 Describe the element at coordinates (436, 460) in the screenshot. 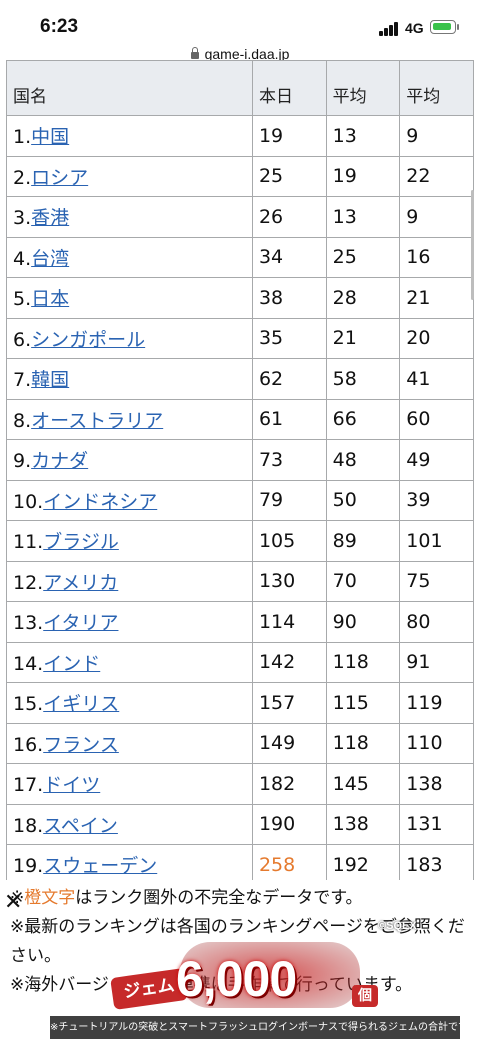

I see `average-value-2: 49` at that location.